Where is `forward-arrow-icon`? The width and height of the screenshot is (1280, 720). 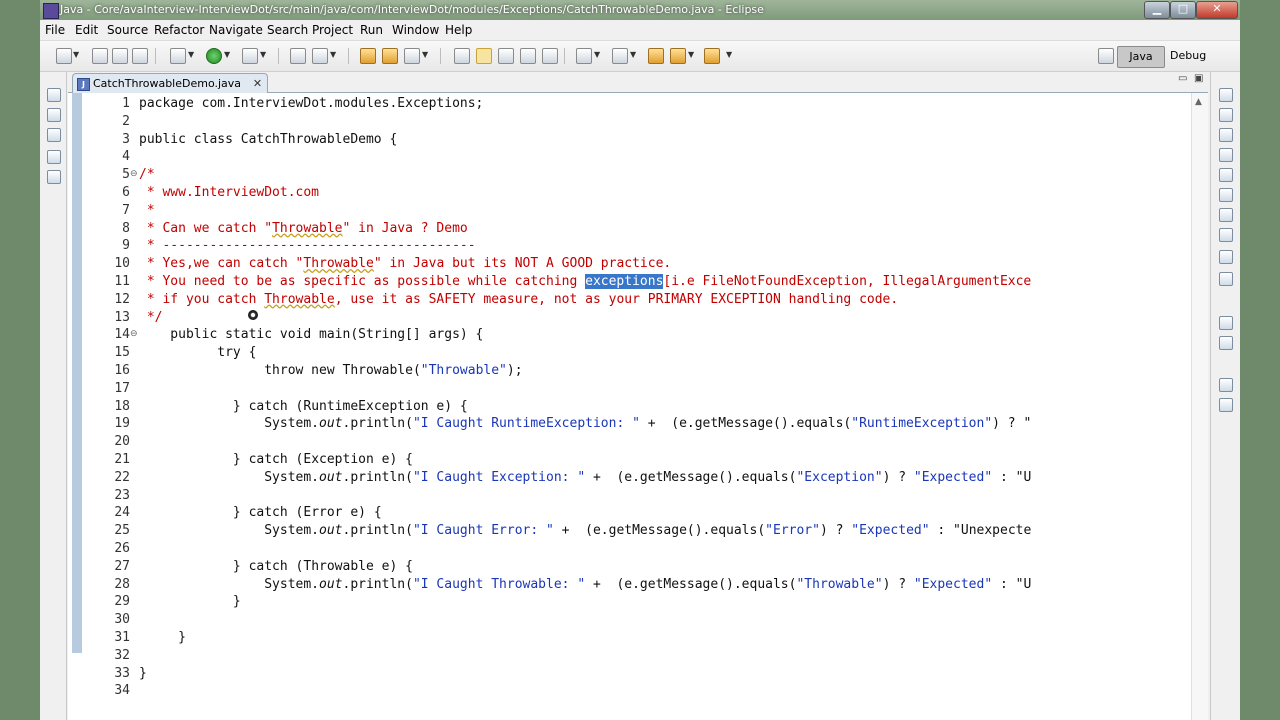 forward-arrow-icon is located at coordinates (712, 56).